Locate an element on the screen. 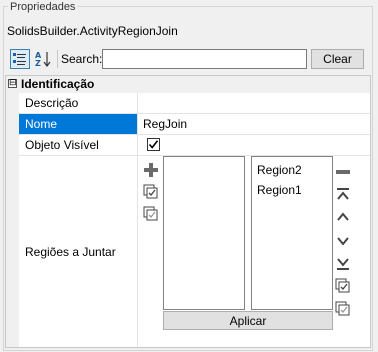 This screenshot has height=352, width=378. grid-gutter is located at coordinates (12, 211).